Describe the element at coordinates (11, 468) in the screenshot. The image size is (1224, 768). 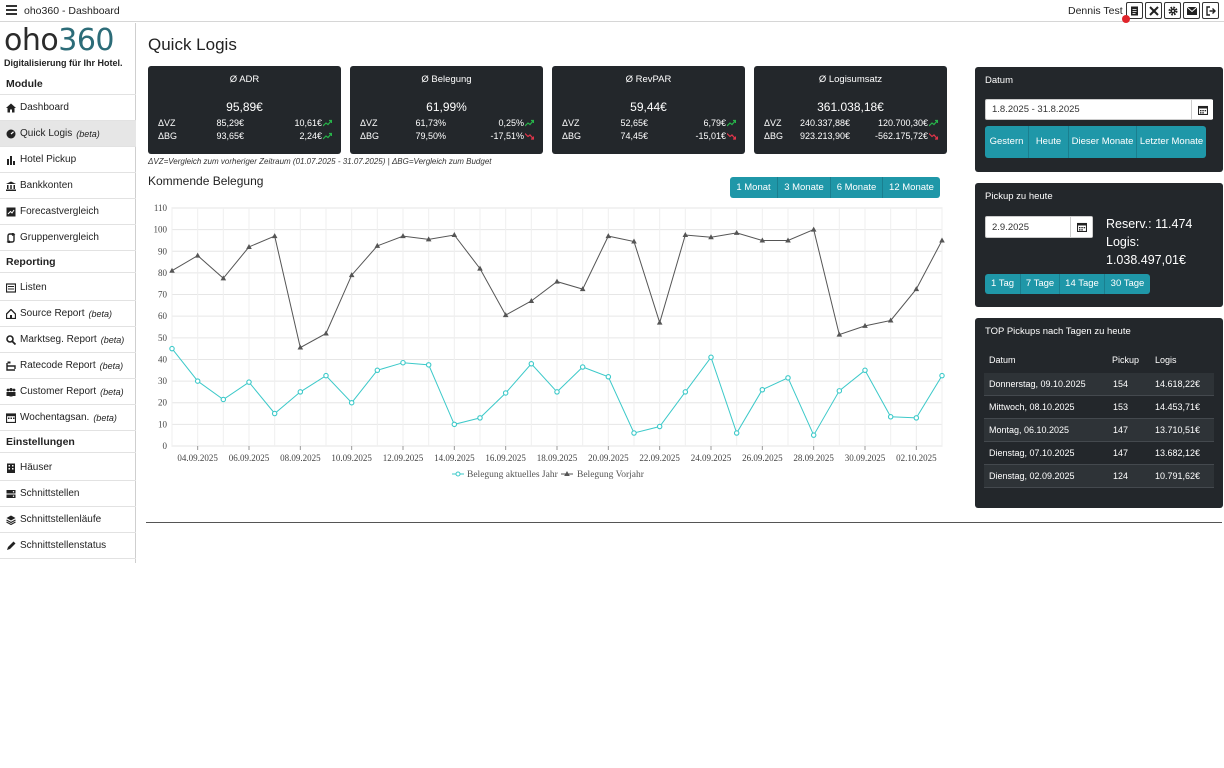
I see `building-icon` at that location.